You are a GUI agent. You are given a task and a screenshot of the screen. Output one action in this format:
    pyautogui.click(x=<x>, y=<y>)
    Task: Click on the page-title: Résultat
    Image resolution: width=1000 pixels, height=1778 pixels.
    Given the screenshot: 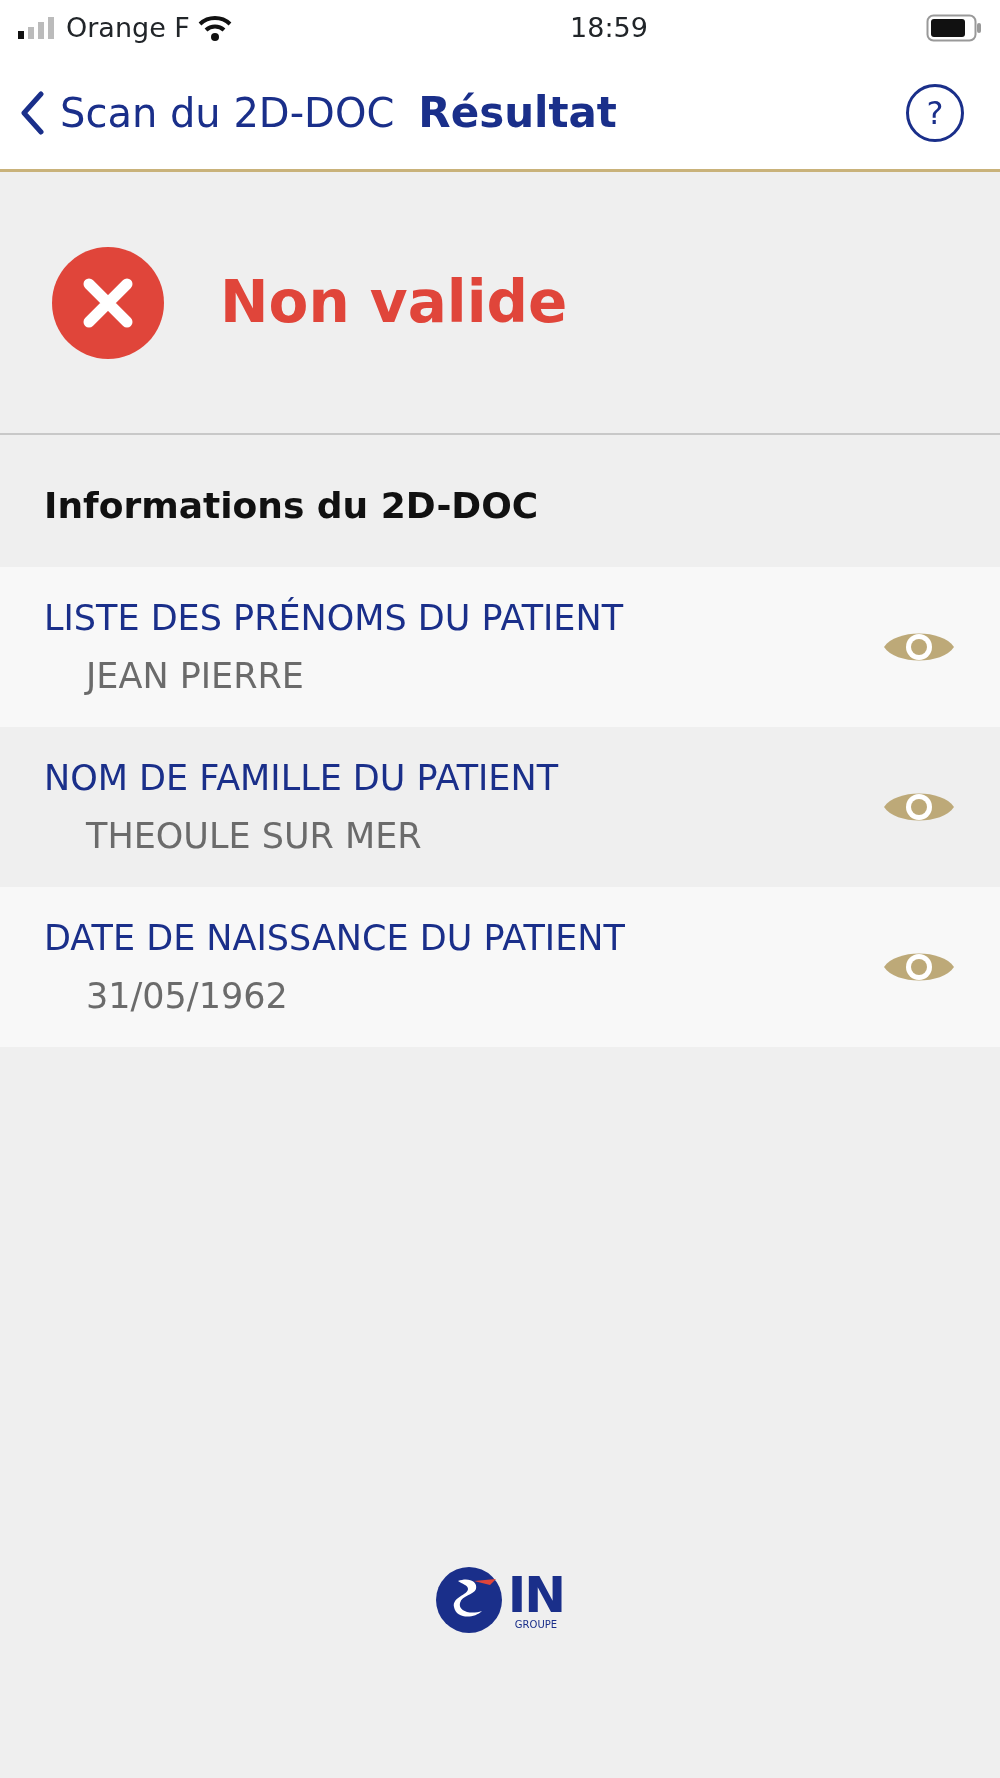 What is the action you would take?
    pyautogui.click(x=517, y=113)
    